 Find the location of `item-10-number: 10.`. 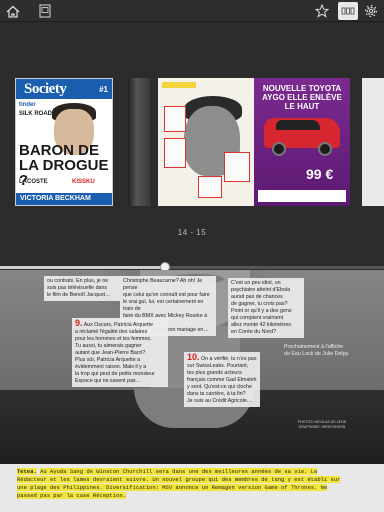

item-10-number: 10. is located at coordinates (193, 357).